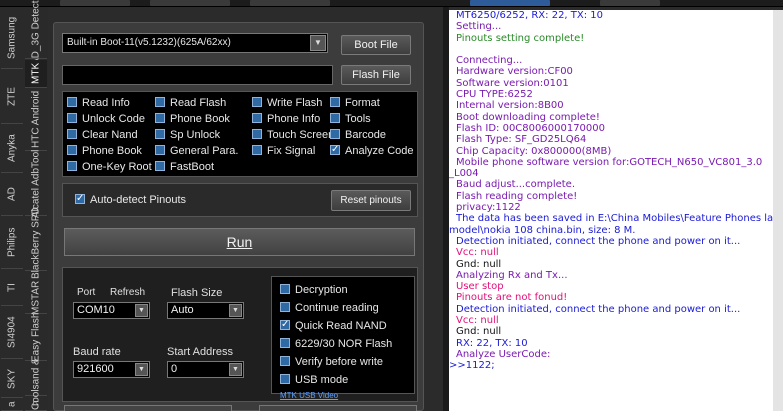  Describe the element at coordinates (778, 210) in the screenshot. I see `log-scrollbar` at that location.